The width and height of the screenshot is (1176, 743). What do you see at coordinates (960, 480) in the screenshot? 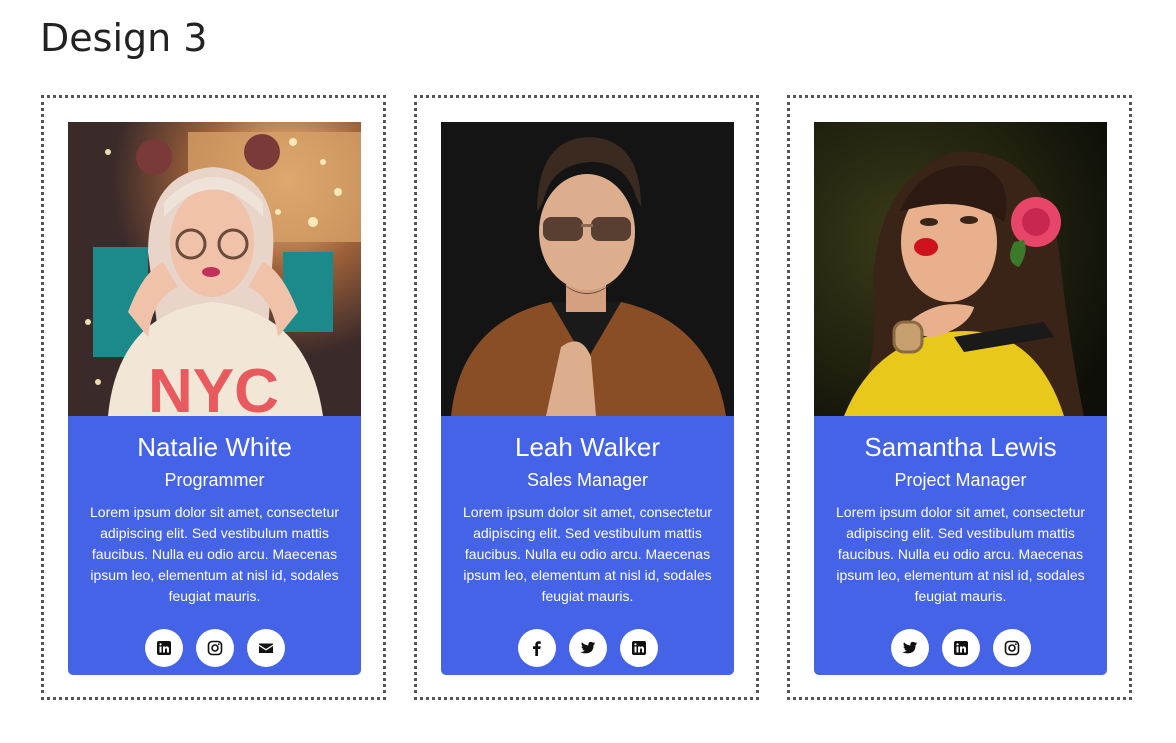
I see `person-role: Project Manager` at bounding box center [960, 480].